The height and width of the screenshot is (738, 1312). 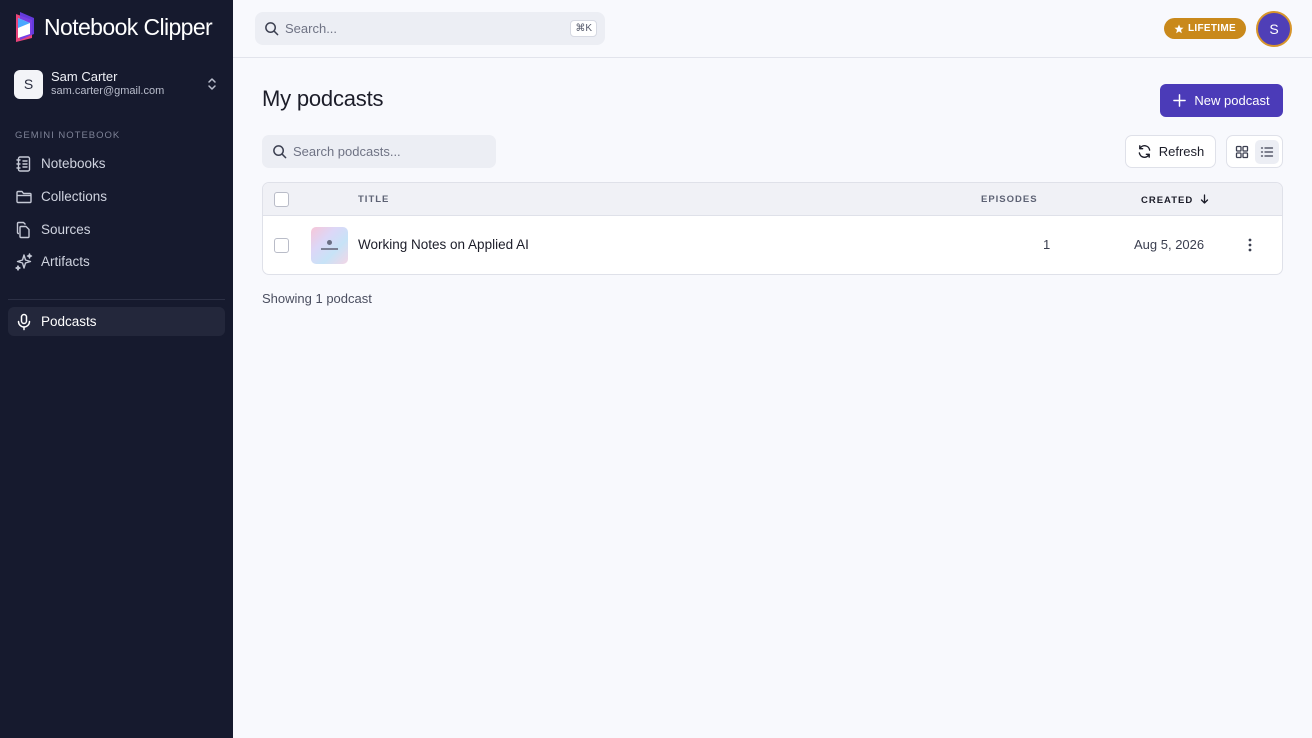 What do you see at coordinates (128, 26) in the screenshot?
I see `brand-name: Notebook Clipper` at bounding box center [128, 26].